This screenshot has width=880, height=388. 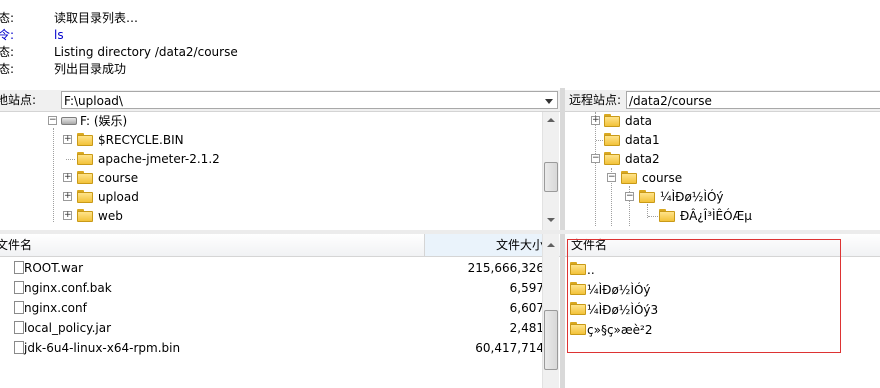 What do you see at coordinates (7, 35) in the screenshot?
I see `log-label: 令:` at bounding box center [7, 35].